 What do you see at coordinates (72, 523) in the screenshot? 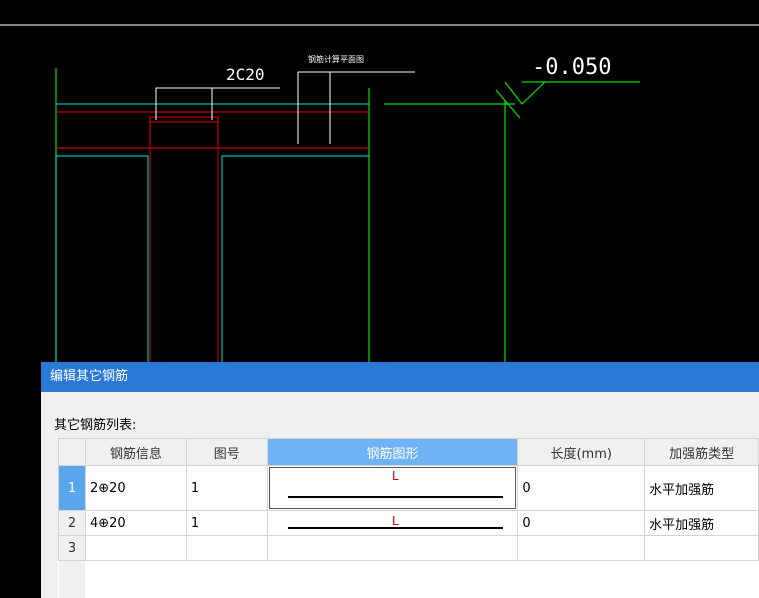
I see `row-number: 2` at bounding box center [72, 523].